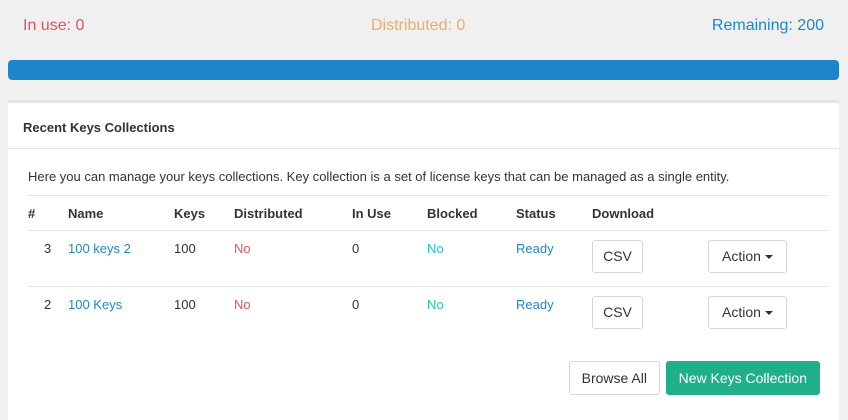 The image size is (848, 420). I want to click on panel-title: Recent Keys Collections, so click(423, 126).